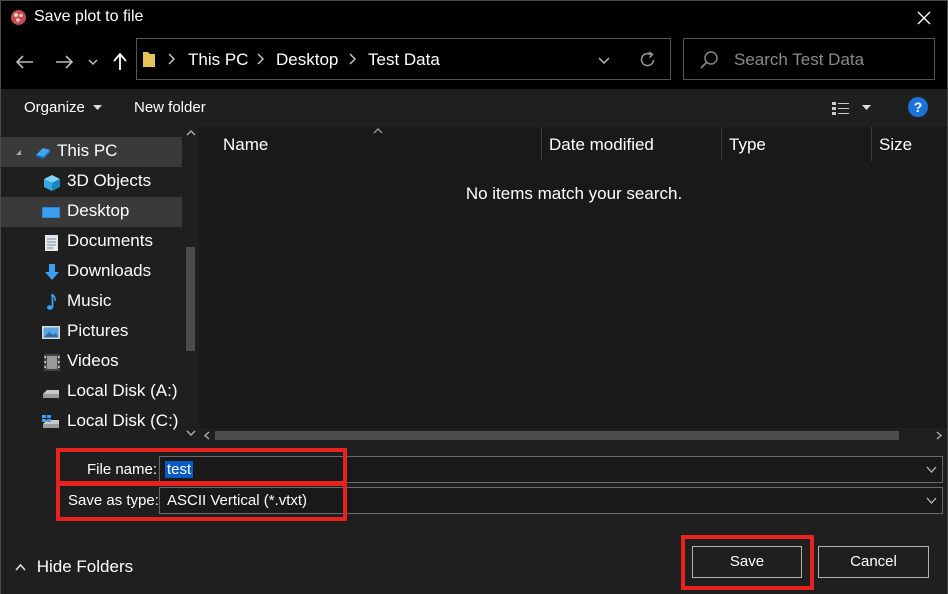  I want to click on horizontal-scrollbar, so click(573, 435).